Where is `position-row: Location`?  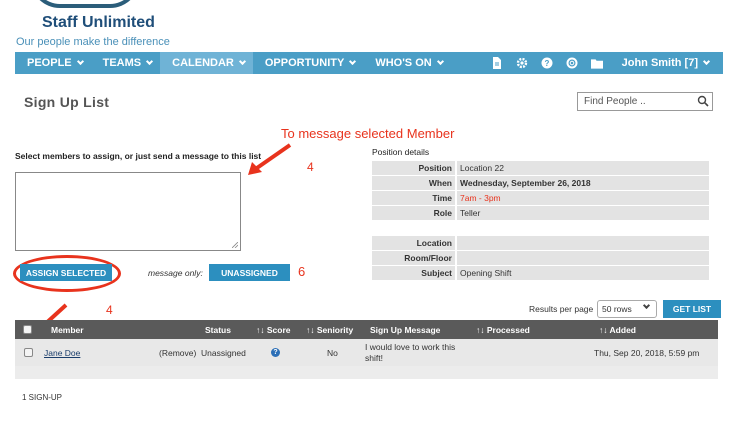 position-row: Location is located at coordinates (540, 243).